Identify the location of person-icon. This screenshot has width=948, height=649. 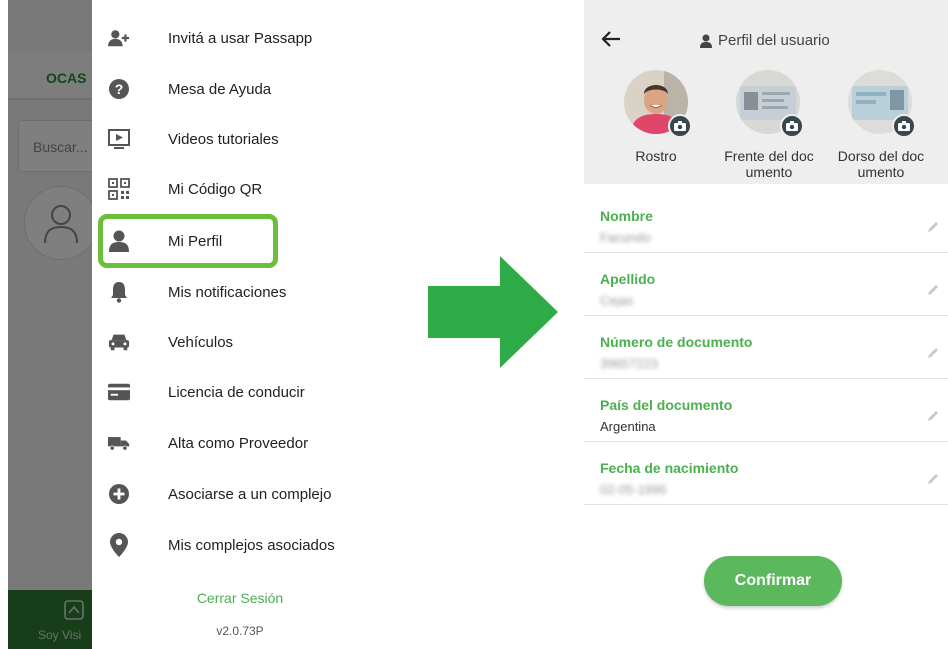
(706, 41).